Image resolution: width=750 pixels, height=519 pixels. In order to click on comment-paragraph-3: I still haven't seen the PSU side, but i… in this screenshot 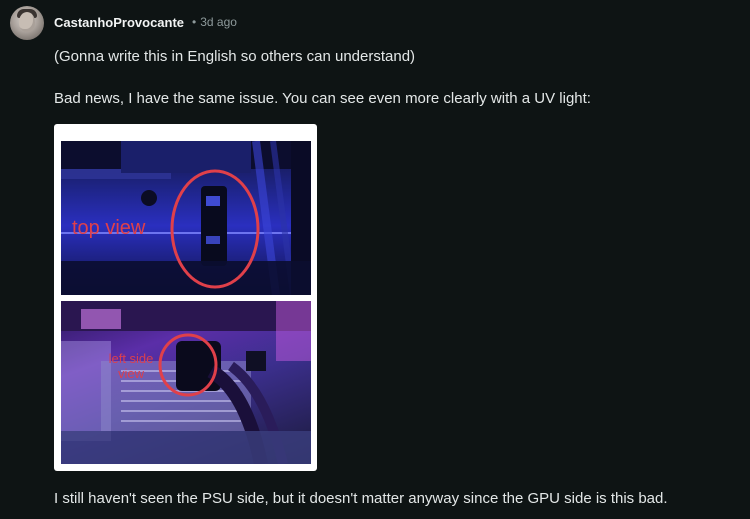, I will do `click(361, 498)`.